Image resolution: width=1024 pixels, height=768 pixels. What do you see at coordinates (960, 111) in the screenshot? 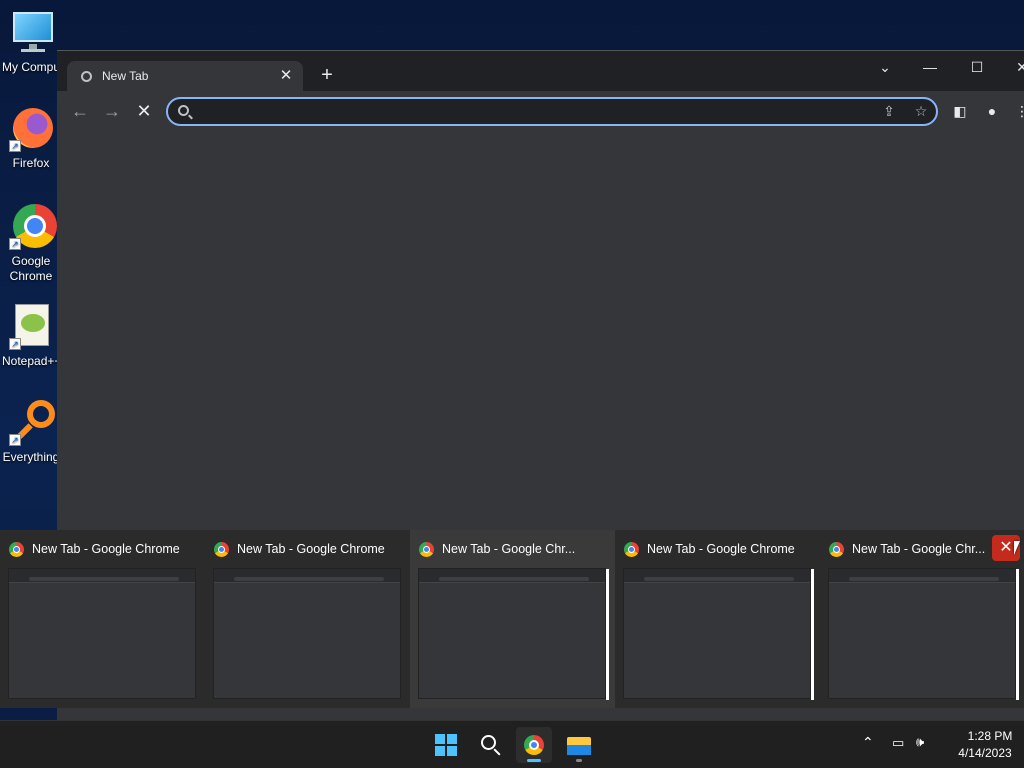
I see `side-panel-icon: ◧` at bounding box center [960, 111].